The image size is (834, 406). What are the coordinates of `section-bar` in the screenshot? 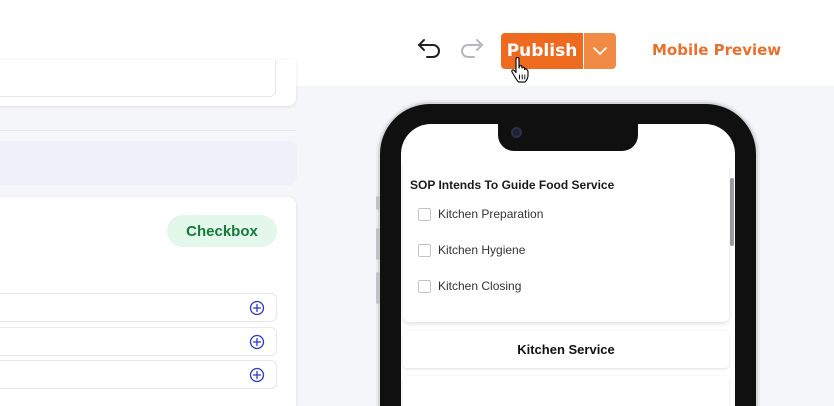 It's located at (148, 163).